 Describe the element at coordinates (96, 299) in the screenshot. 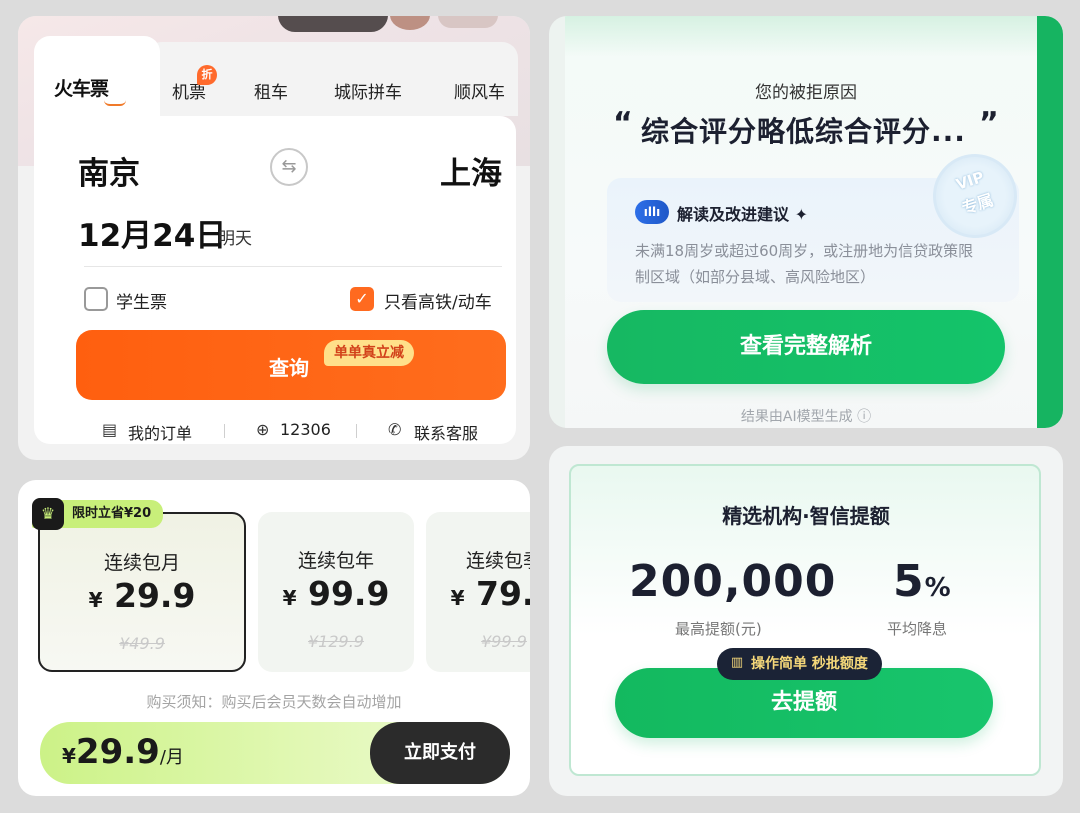

I see `student-ticket-checkbox` at that location.